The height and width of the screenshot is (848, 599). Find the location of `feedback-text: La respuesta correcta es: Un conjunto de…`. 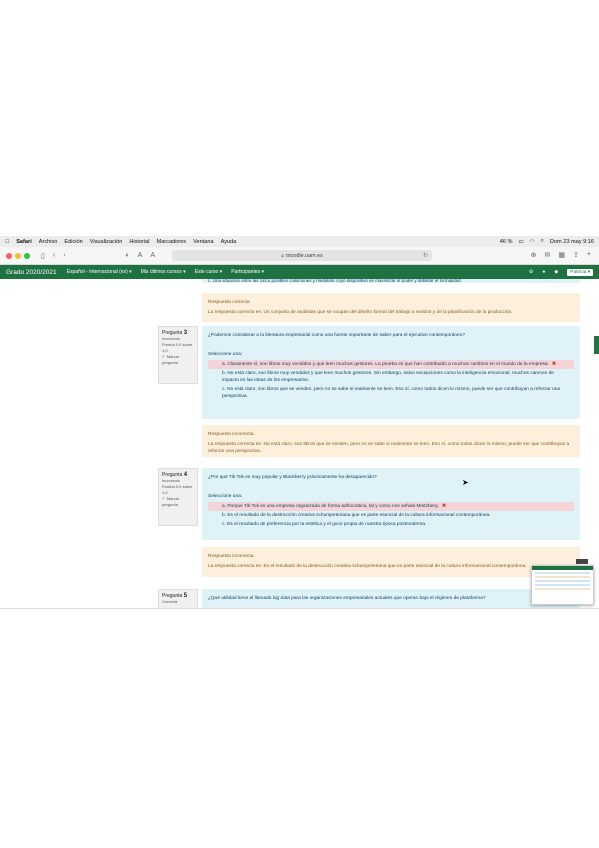

feedback-text: La respuesta correcta es: Un conjunto de… is located at coordinates (360, 312).